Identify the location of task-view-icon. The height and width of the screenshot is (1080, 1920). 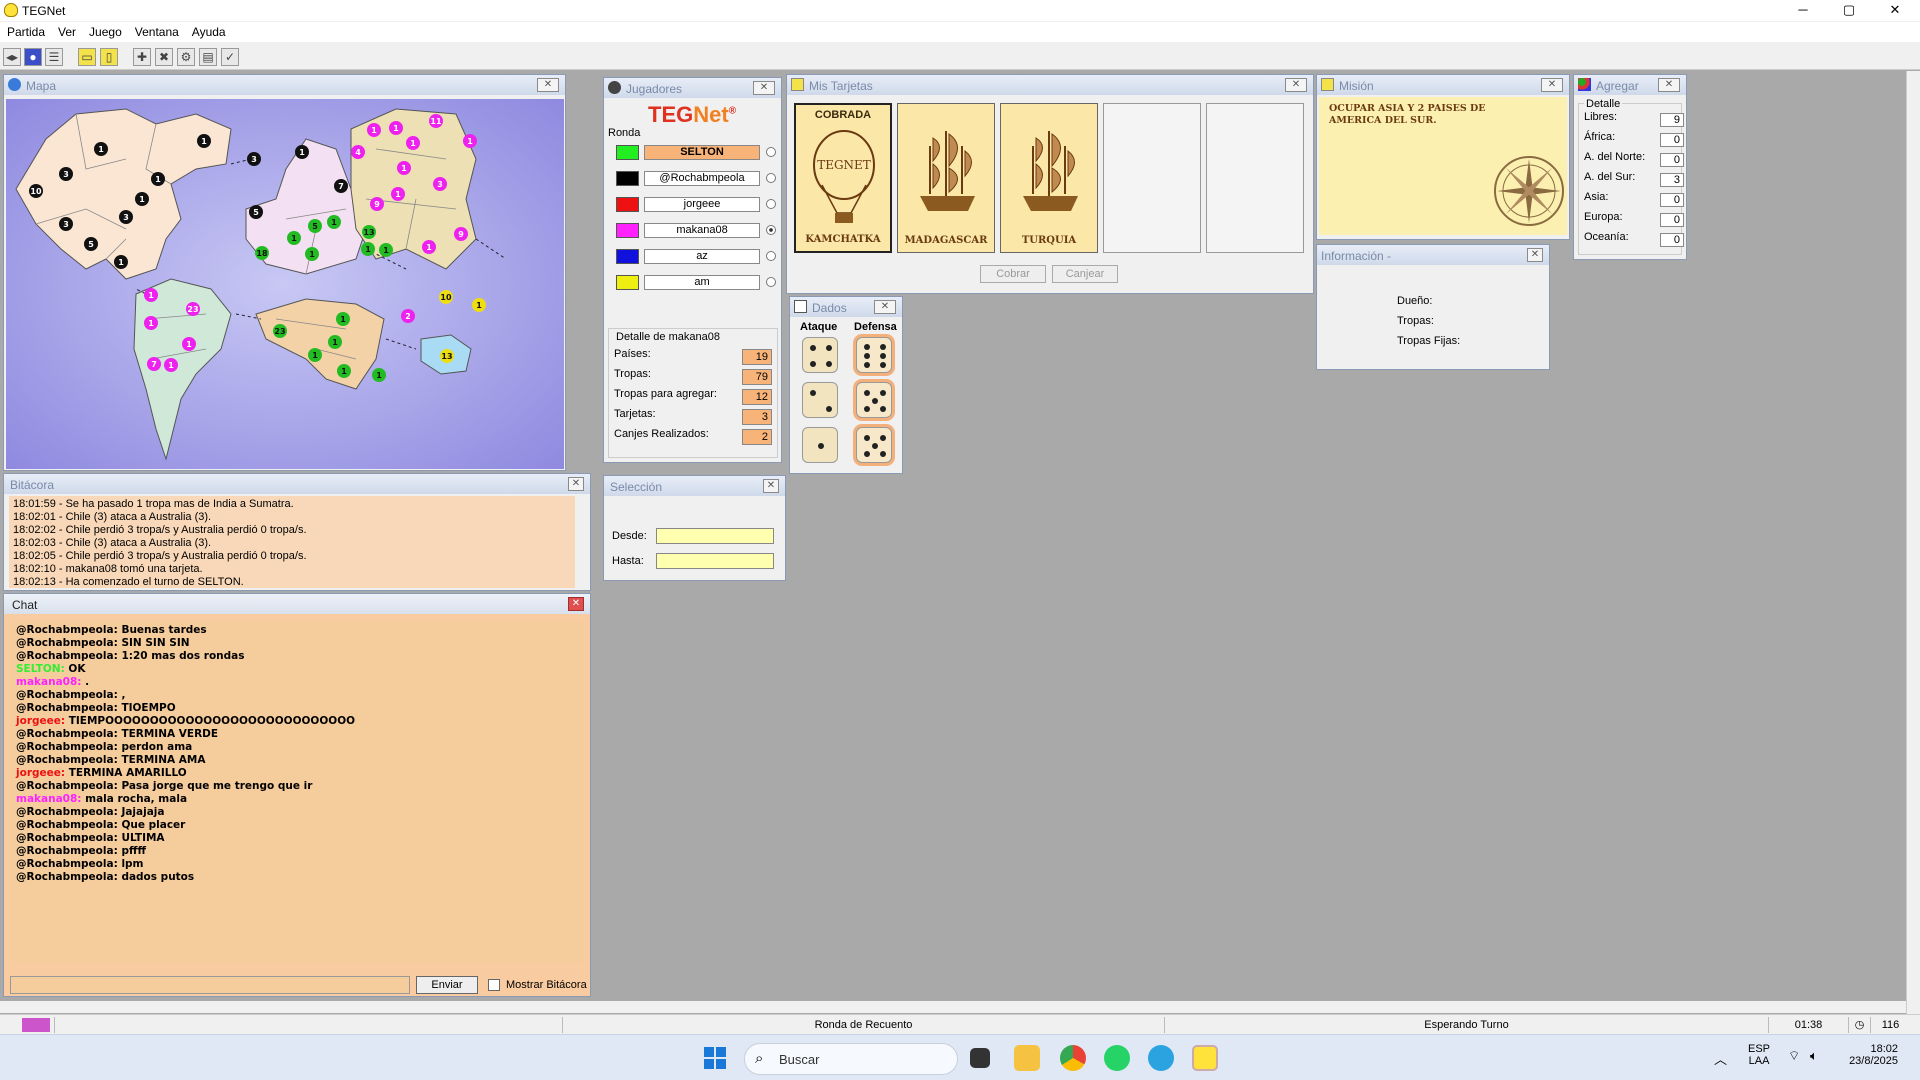
(980, 1058).